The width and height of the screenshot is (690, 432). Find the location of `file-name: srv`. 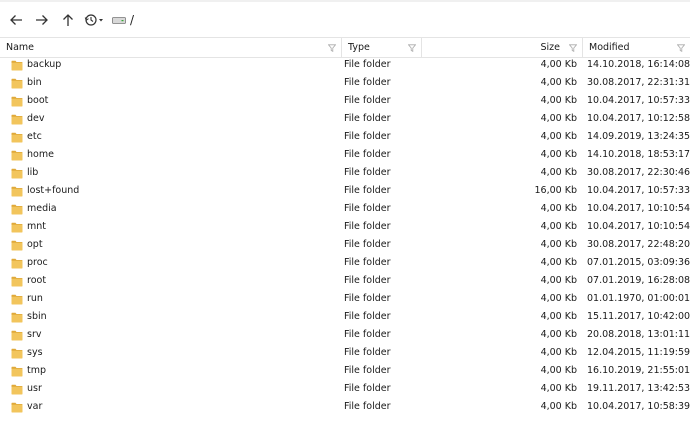

file-name: srv is located at coordinates (34, 334).